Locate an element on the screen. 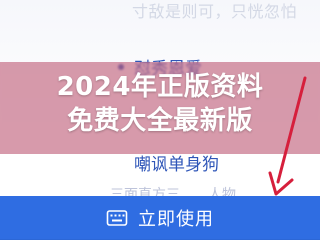 The height and width of the screenshot is (240, 320). use-now-button-content: 立即使用 is located at coordinates (160, 218).